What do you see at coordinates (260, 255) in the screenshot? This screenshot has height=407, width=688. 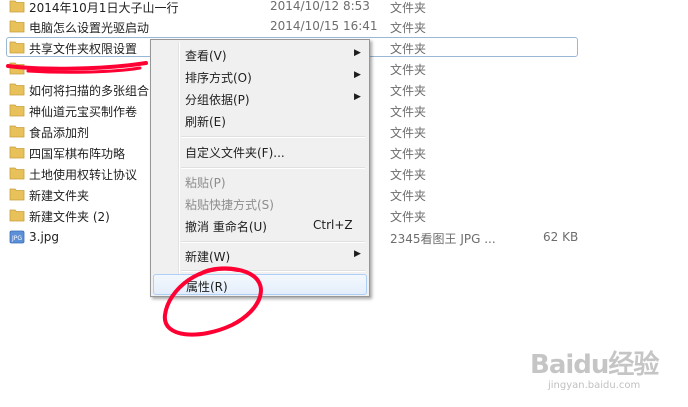 I see `menu-item-new: 新建(W) ▶` at bounding box center [260, 255].